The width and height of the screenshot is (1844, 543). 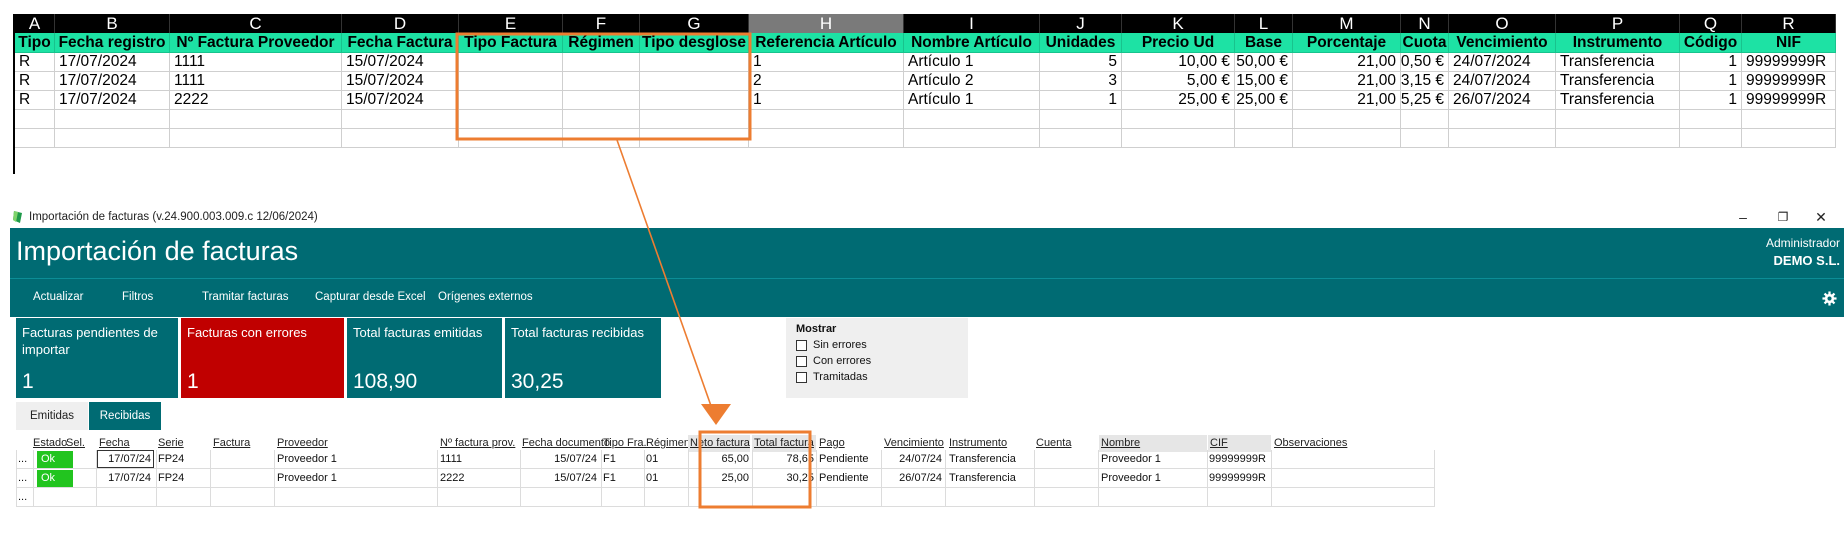 I want to click on annotation-arrow-line, so click(x=666, y=280).